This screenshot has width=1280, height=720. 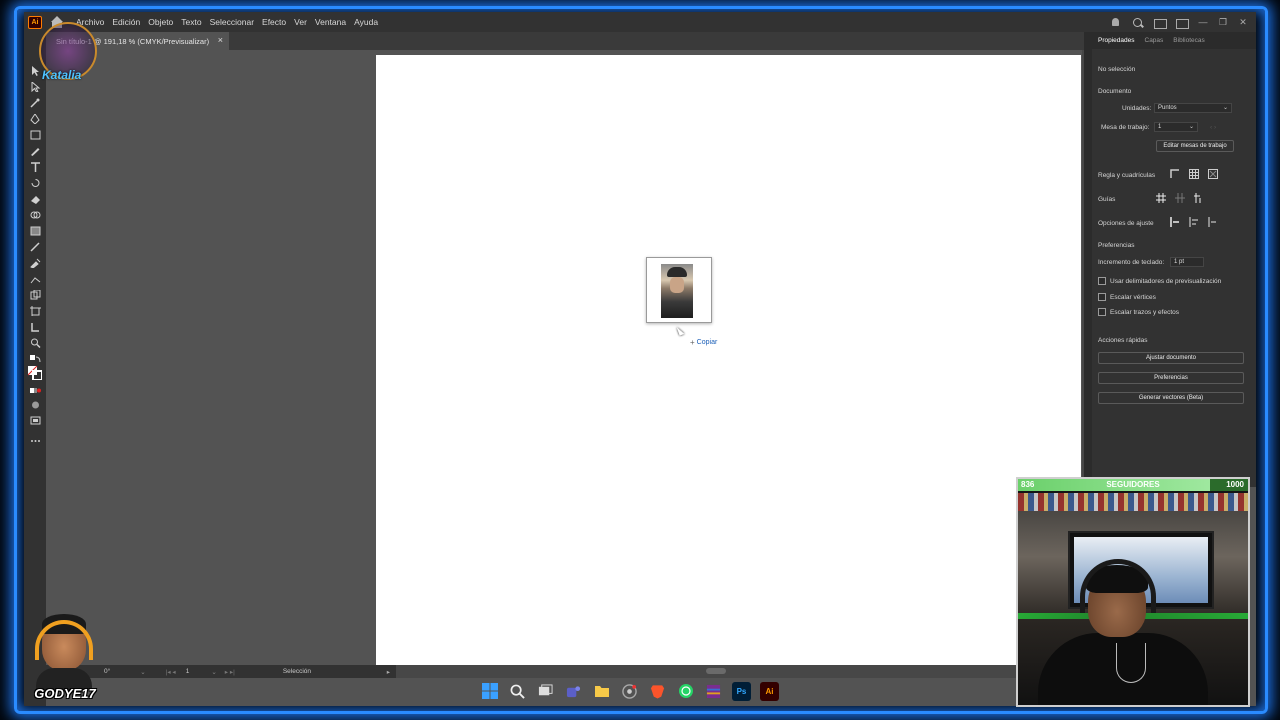 I want to click on quick-actions-heading: Acciones rápidas, so click(x=1123, y=340).